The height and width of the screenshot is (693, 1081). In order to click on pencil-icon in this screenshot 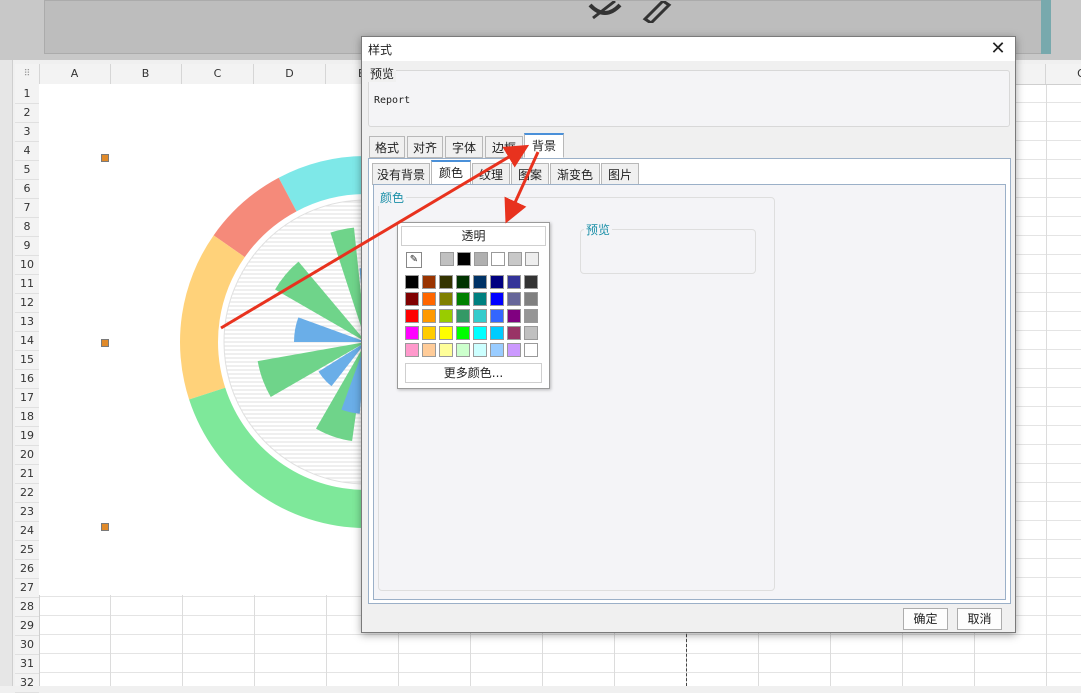, I will do `click(655, 12)`.